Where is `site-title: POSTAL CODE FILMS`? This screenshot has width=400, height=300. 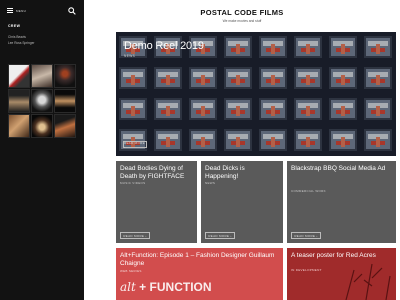
site-title: POSTAL CODE FILMS is located at coordinates (242, 12).